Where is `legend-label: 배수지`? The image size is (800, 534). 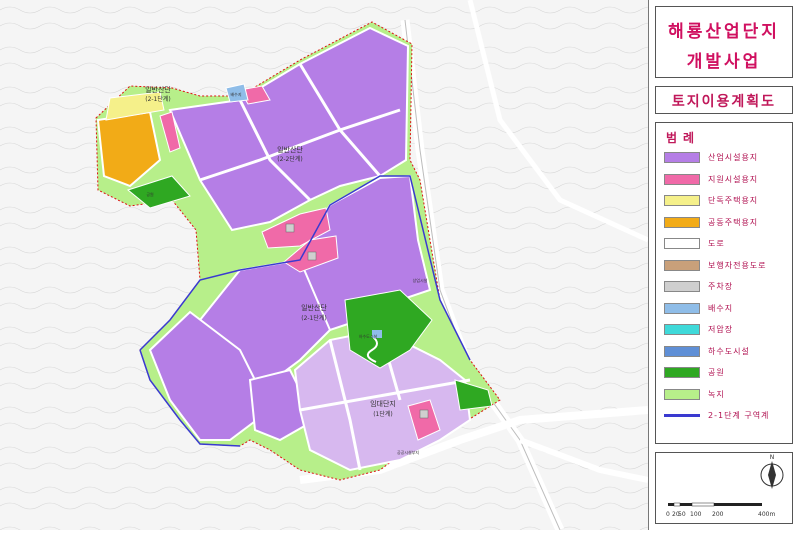 legend-label: 배수지 is located at coordinates (721, 308).